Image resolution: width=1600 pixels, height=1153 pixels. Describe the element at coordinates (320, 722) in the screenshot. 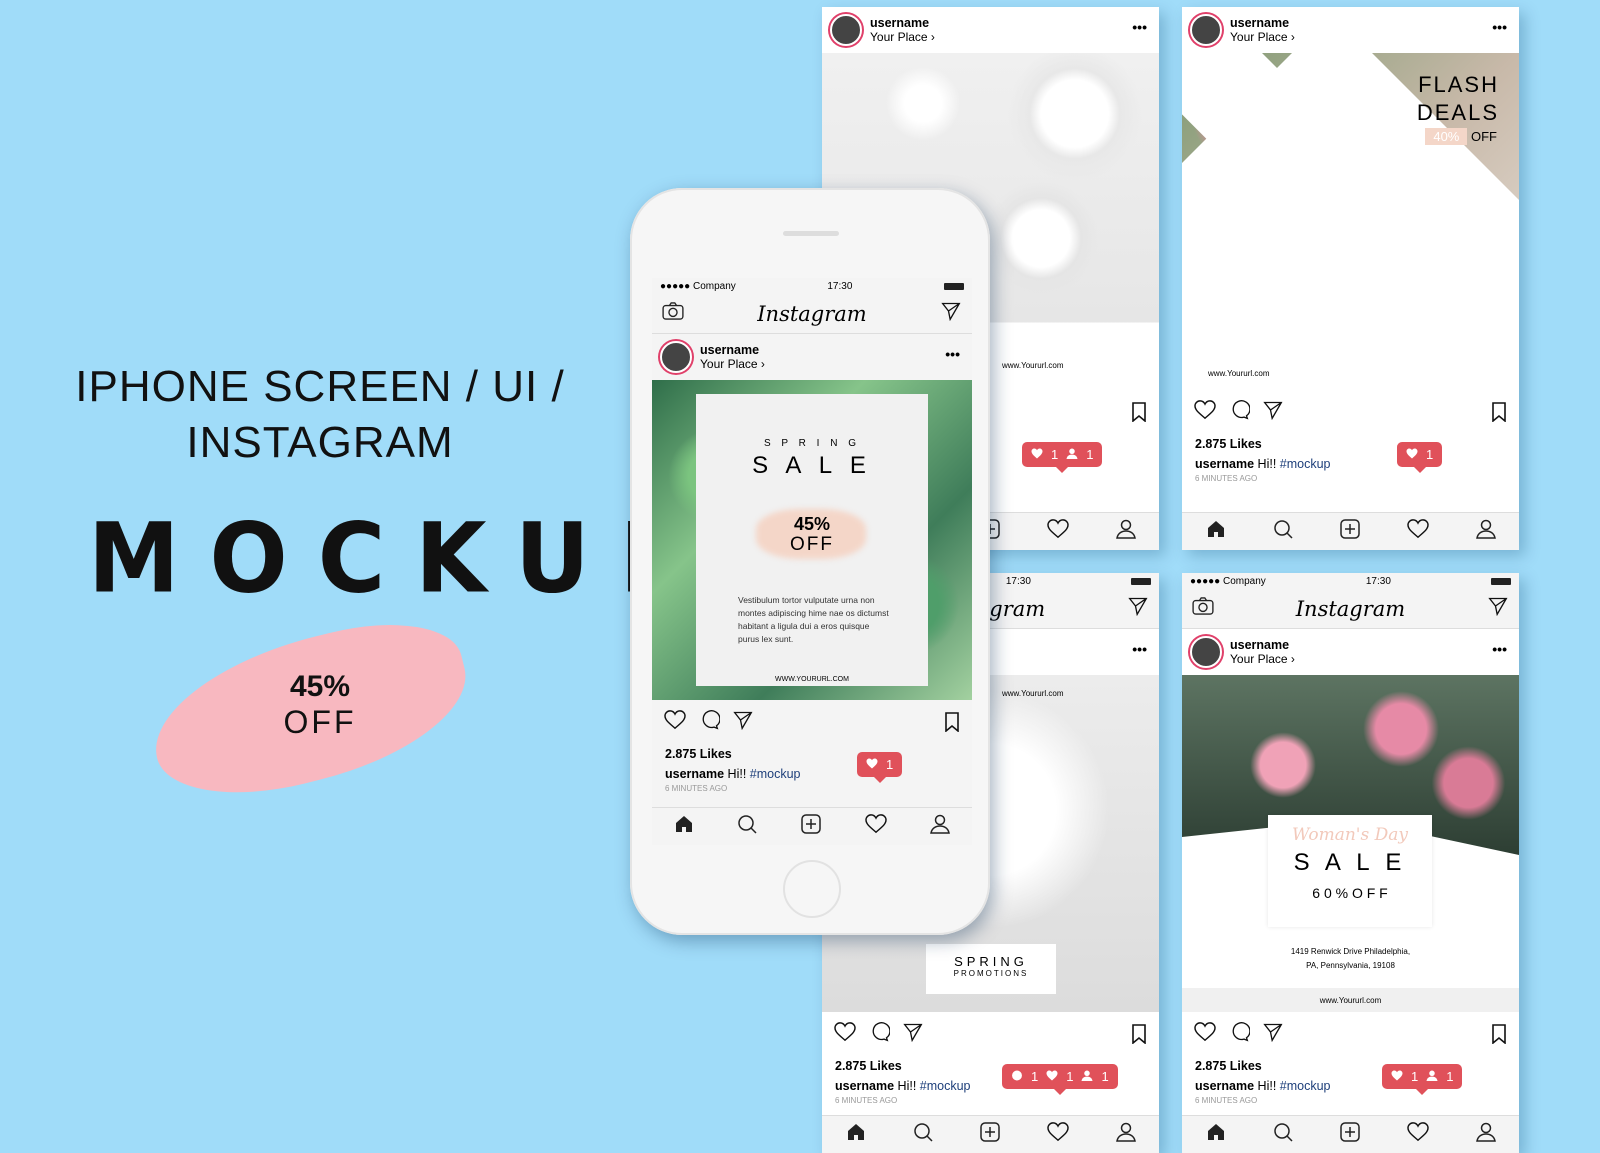

I see `promo-off: OFF` at that location.